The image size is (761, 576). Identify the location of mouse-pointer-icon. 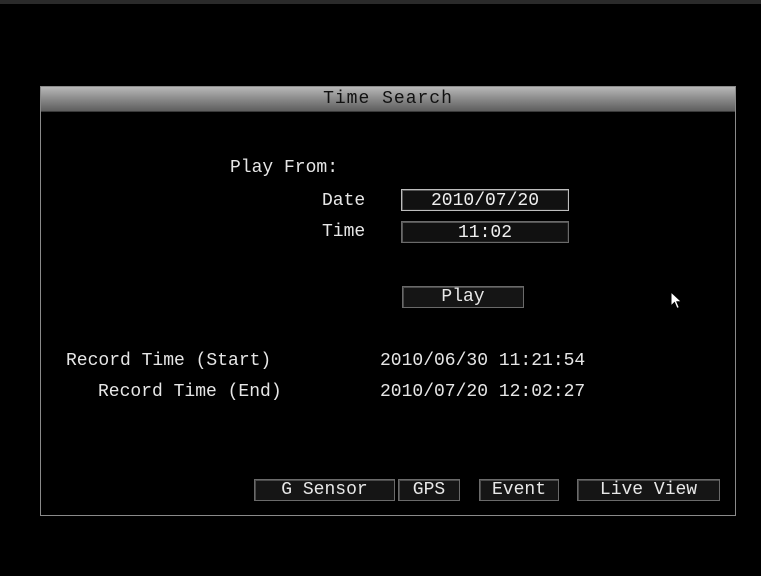
(676, 300).